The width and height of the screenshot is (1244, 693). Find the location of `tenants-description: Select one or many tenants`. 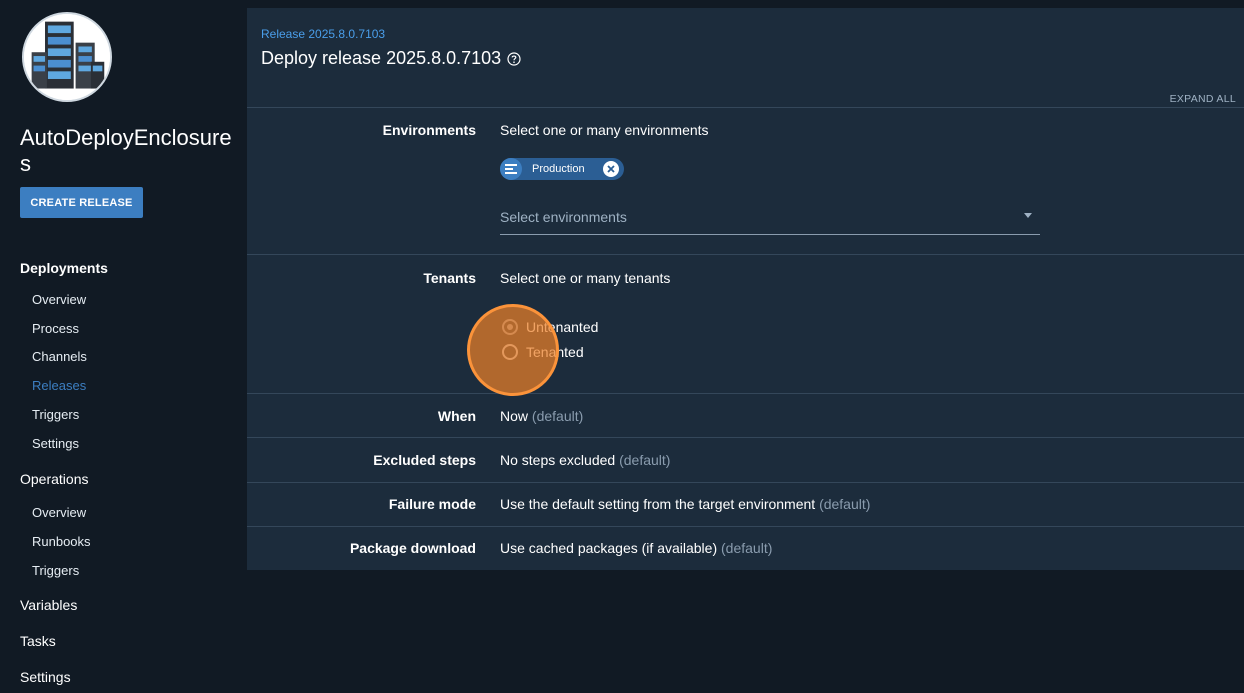

tenants-description: Select one or many tenants is located at coordinates (585, 278).